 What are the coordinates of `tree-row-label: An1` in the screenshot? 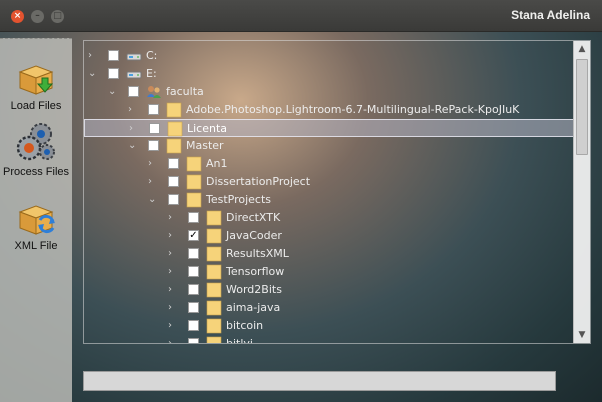 It's located at (217, 163).